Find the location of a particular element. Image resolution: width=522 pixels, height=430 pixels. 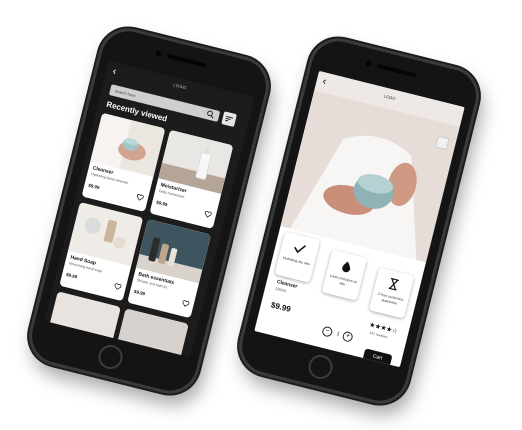

quantity-value: 1 is located at coordinates (338, 334).